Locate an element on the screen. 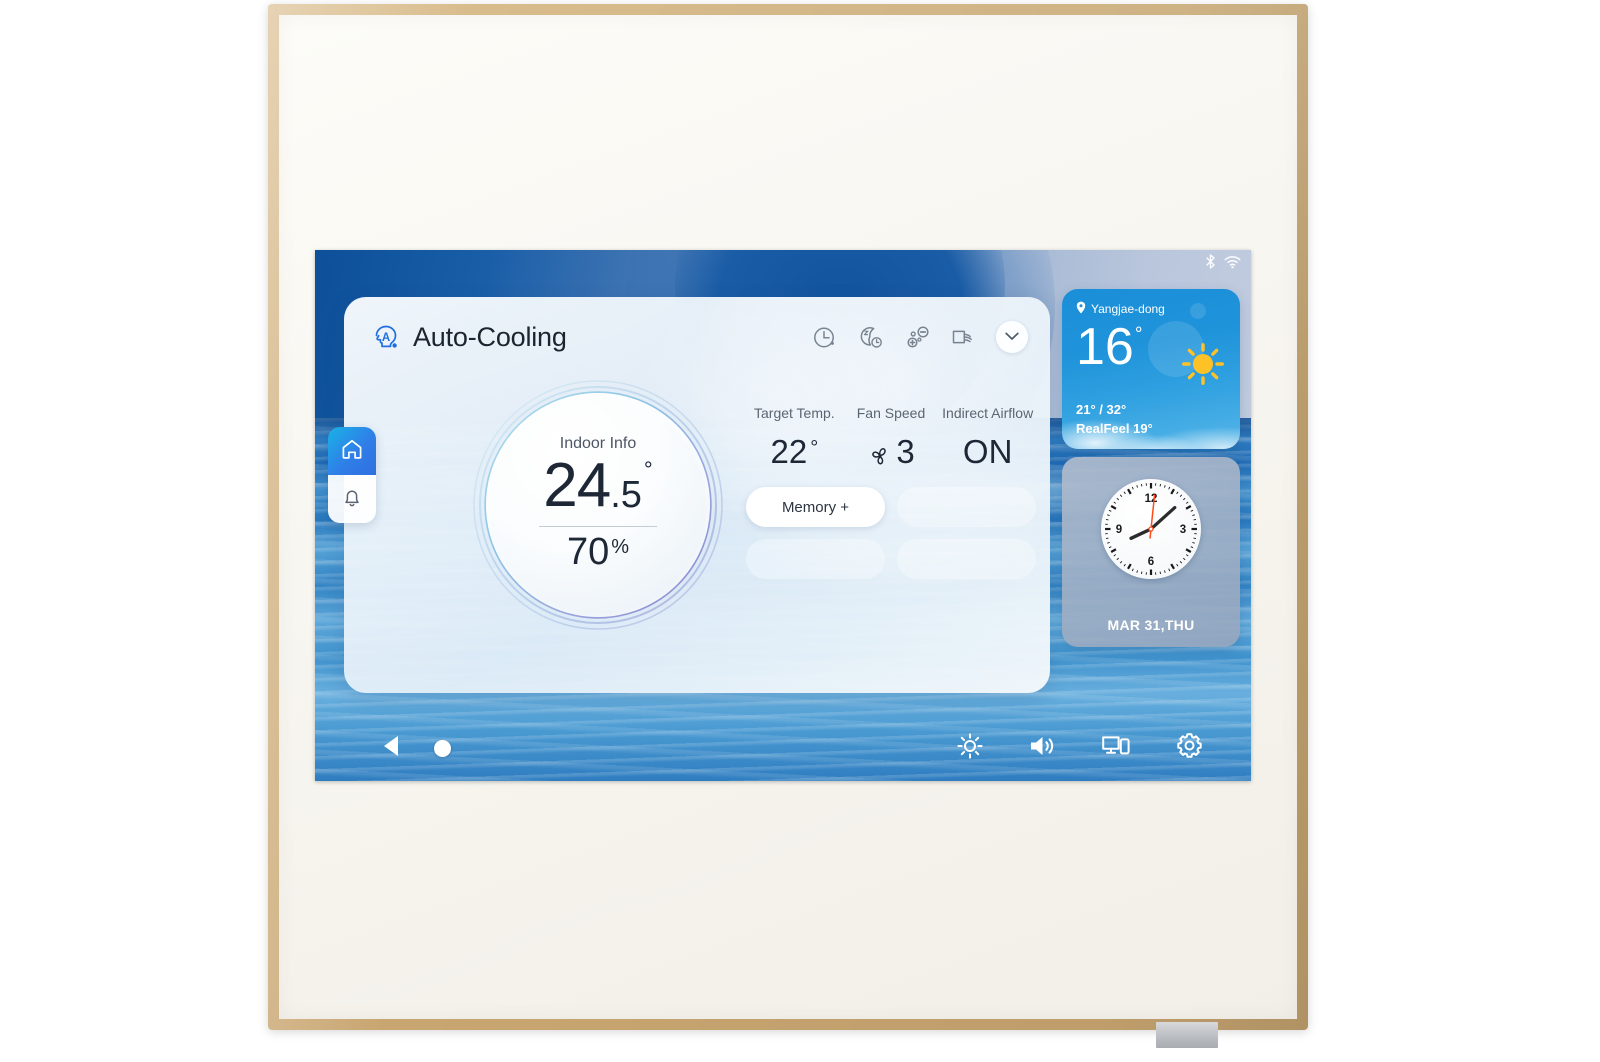 The height and width of the screenshot is (1062, 1600). readout-value-group: 22 ° is located at coordinates (794, 452).